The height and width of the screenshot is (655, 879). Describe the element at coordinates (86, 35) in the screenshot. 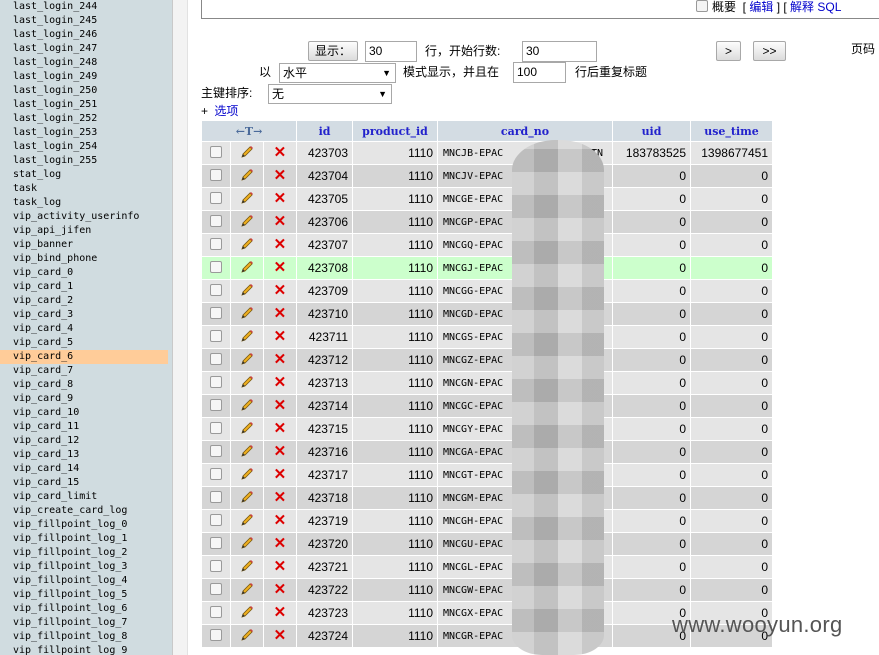

I see `sidebar-item-last-login-246: last_login_246` at that location.